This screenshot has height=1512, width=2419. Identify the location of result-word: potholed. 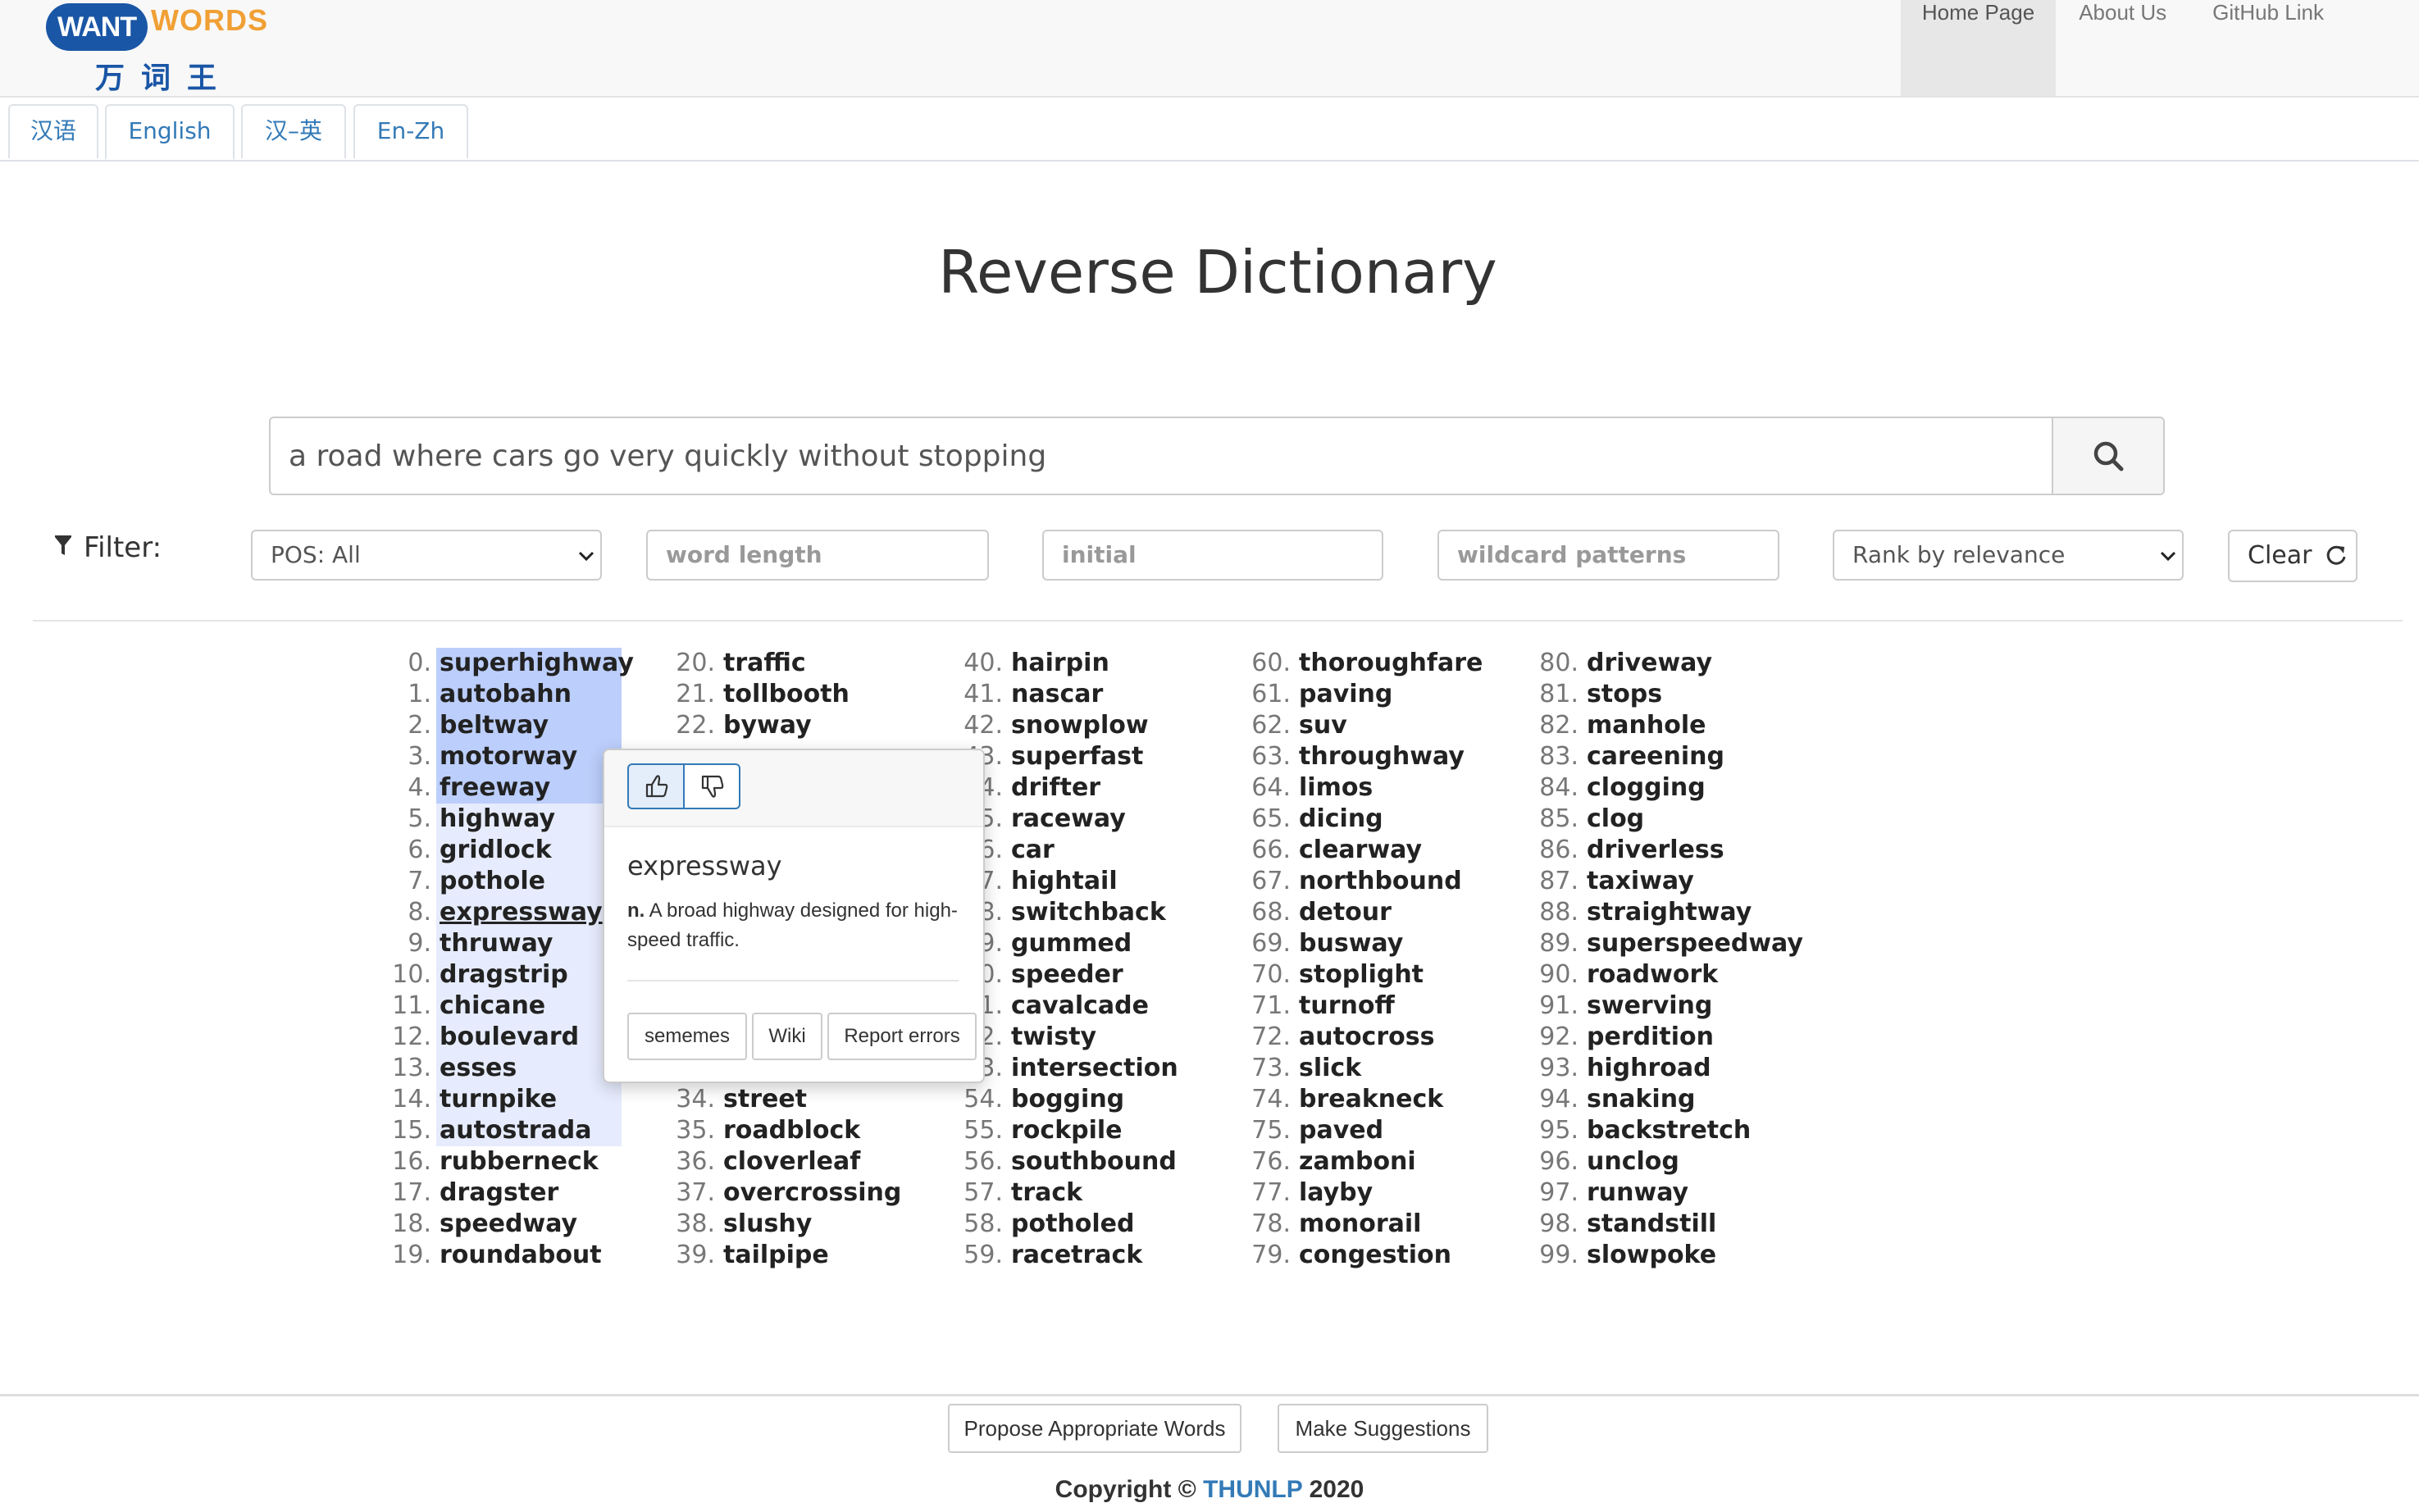
(1073, 1223).